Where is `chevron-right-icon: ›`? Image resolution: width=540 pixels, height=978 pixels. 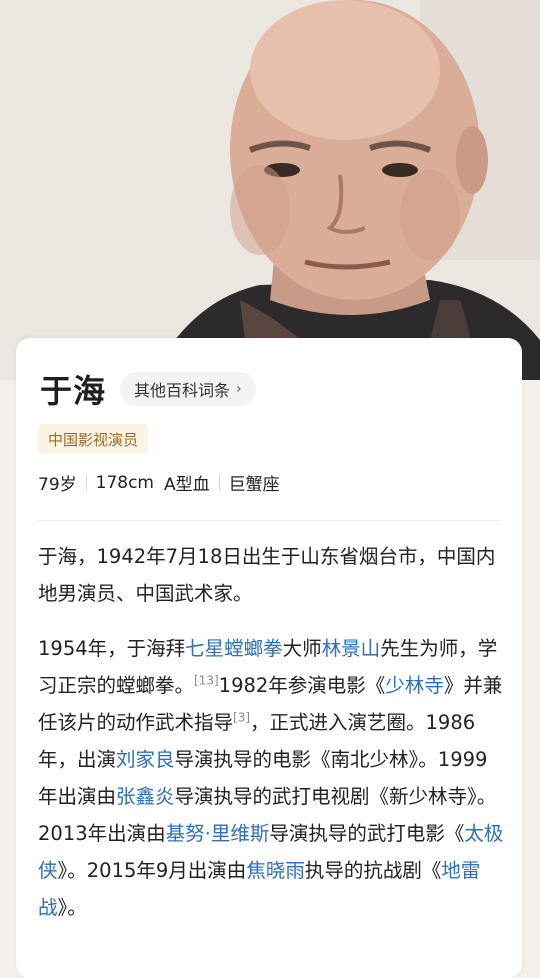
chevron-right-icon: › is located at coordinates (239, 389).